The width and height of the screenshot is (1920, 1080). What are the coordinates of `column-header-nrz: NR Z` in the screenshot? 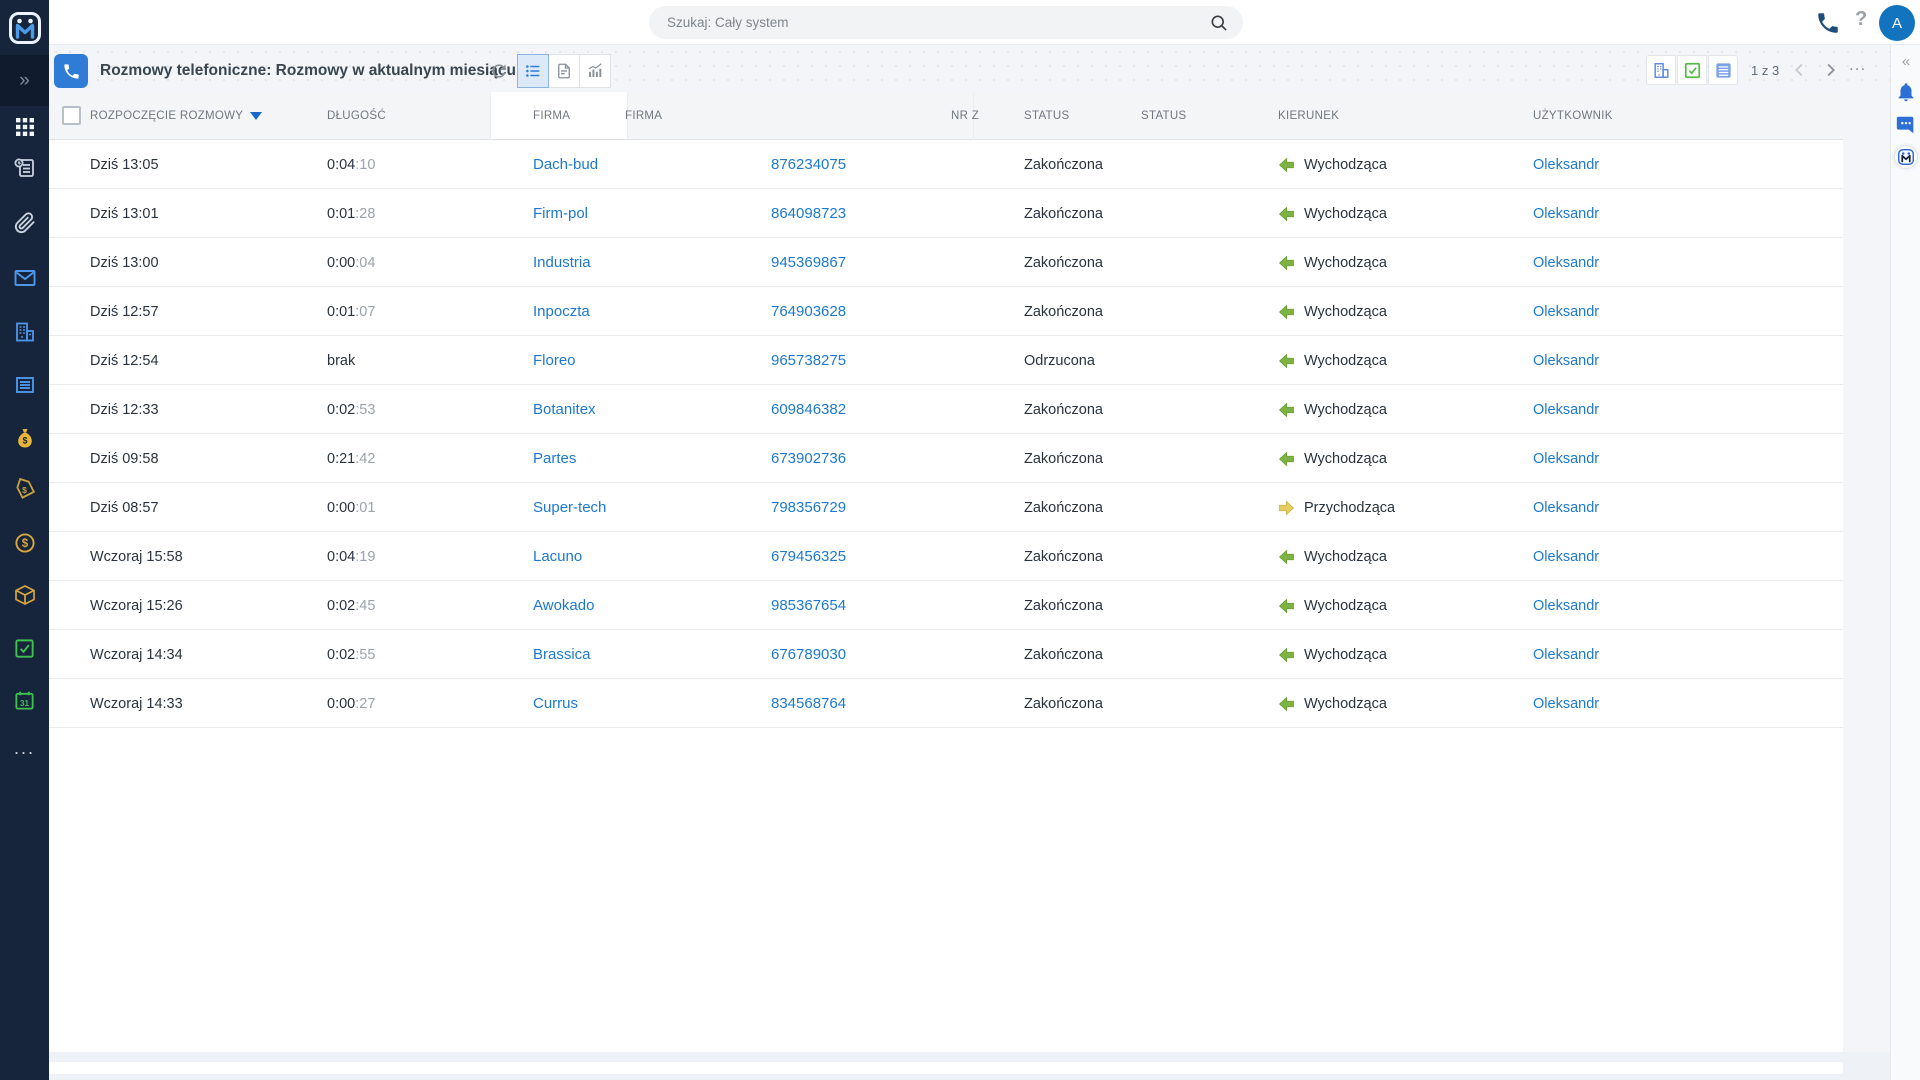 It's located at (965, 116).